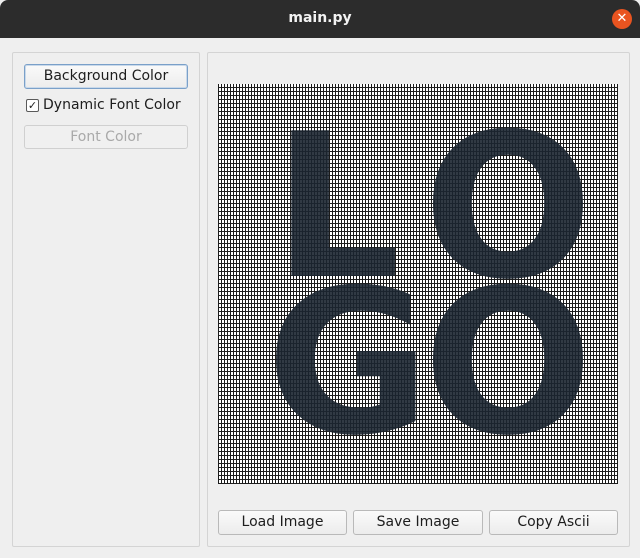  Describe the element at coordinates (106, 76) in the screenshot. I see `background-color-button: Background Color` at that location.